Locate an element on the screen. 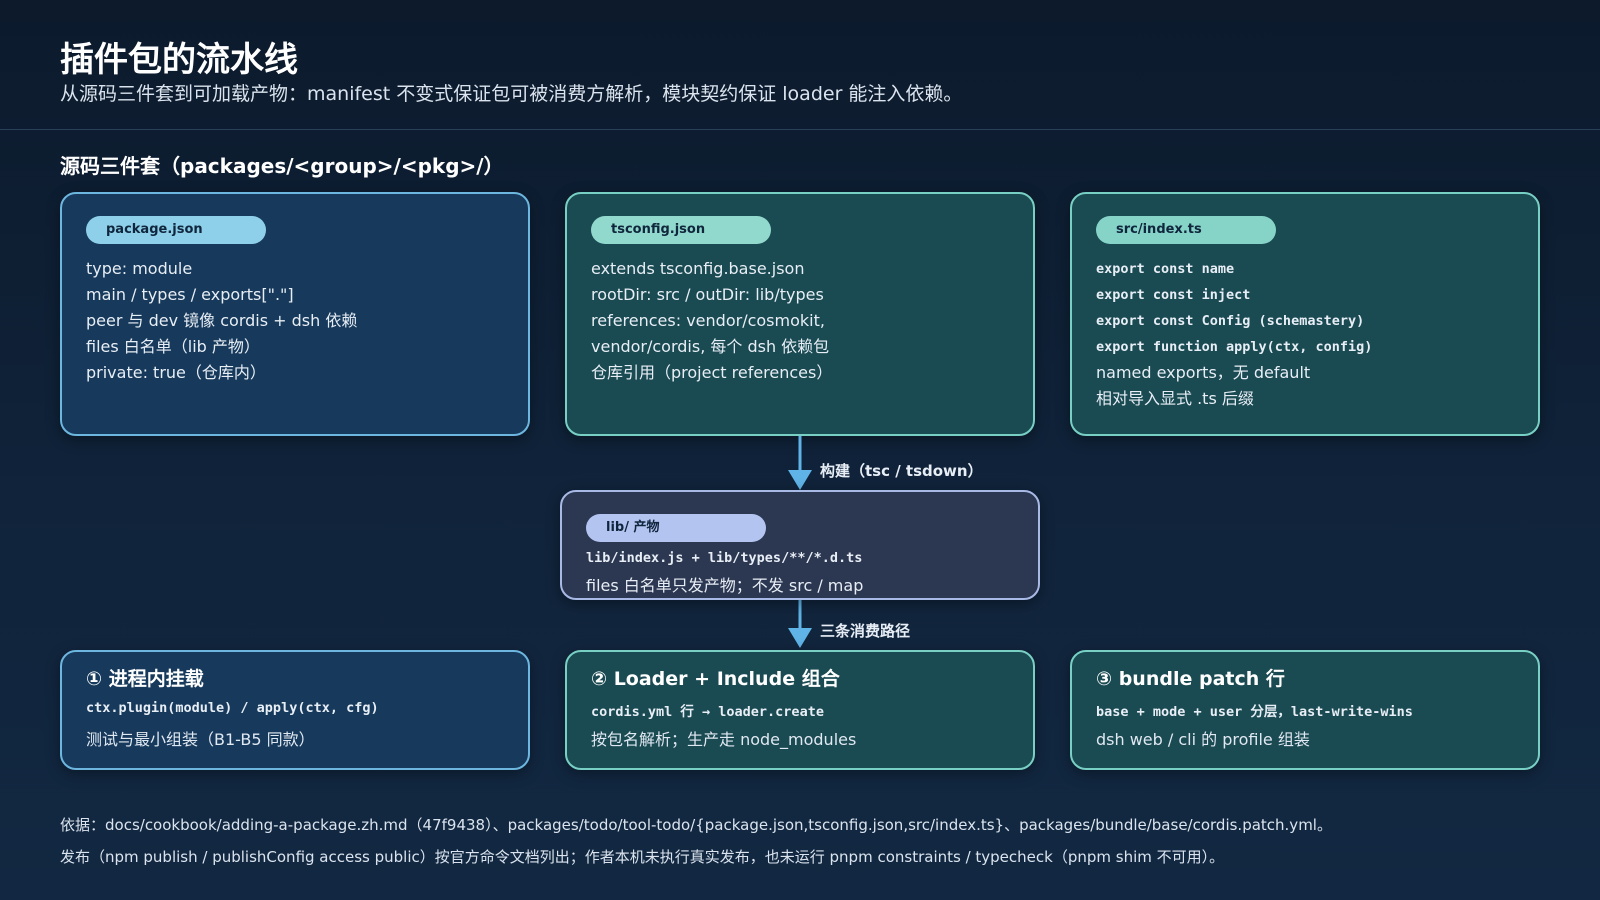  consumer-desc: 测试与最小组装（B1-B5 同款） is located at coordinates (200, 739).